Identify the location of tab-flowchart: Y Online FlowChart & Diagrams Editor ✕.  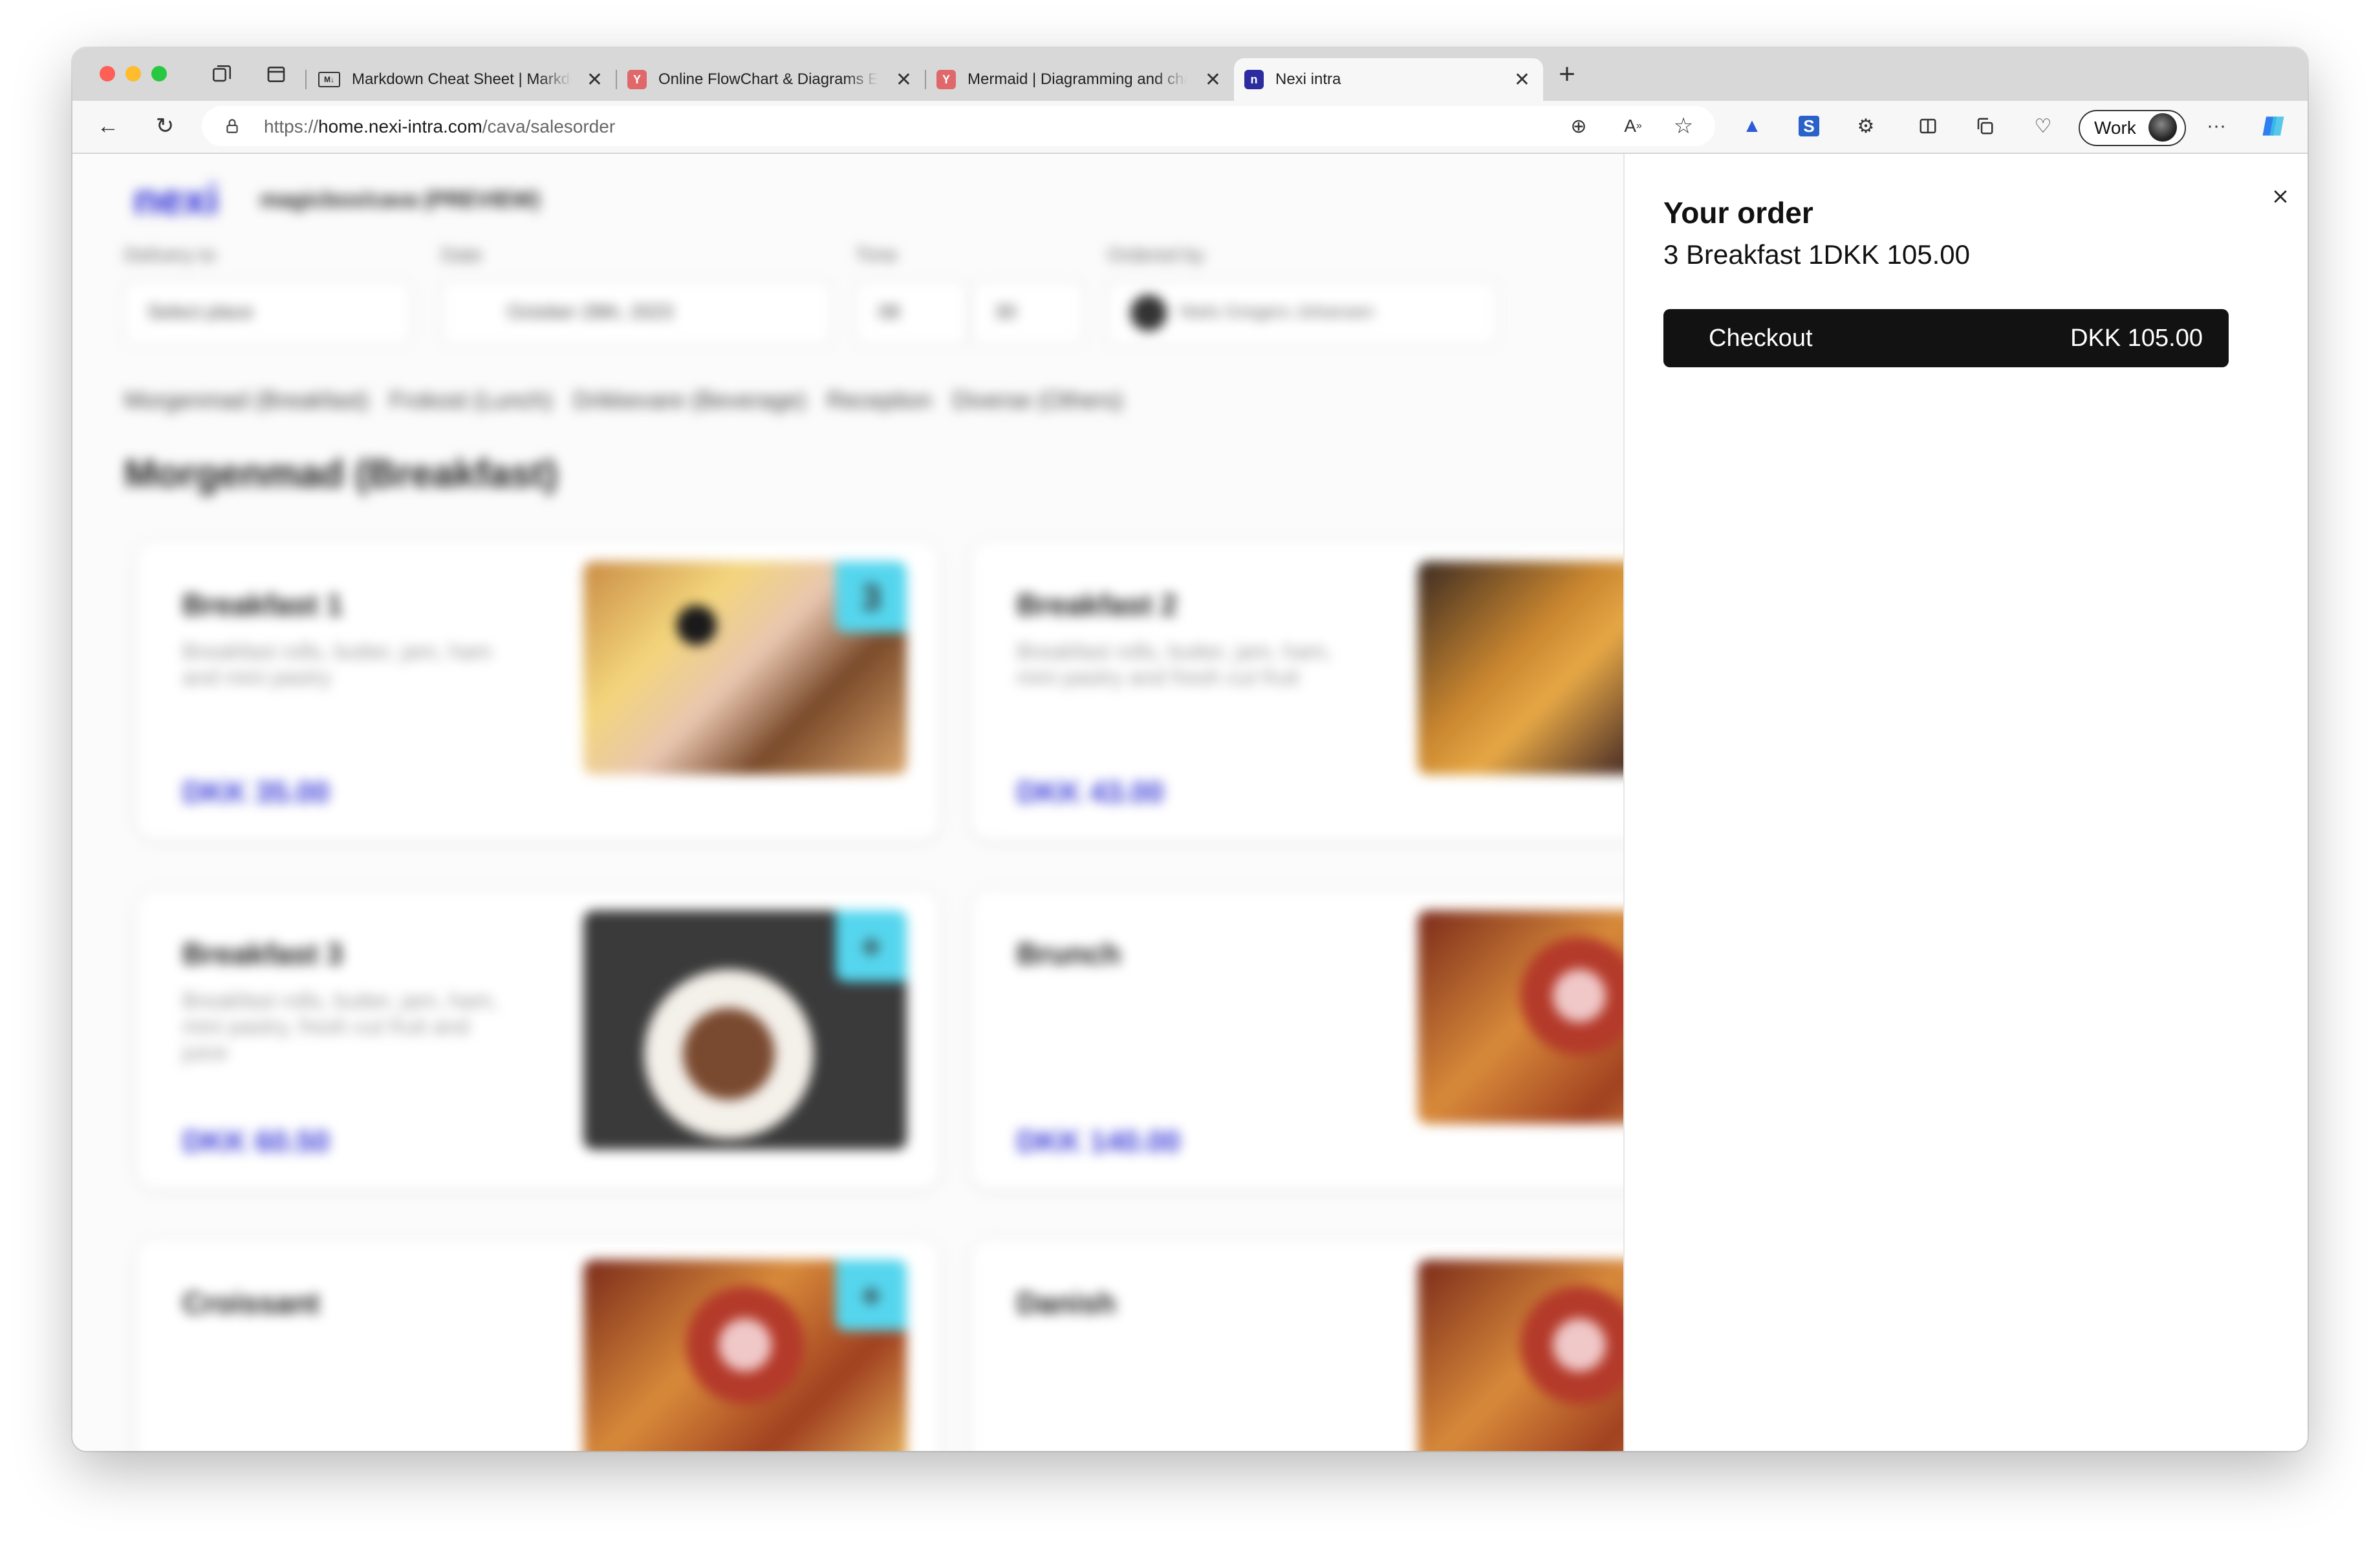
(776, 79).